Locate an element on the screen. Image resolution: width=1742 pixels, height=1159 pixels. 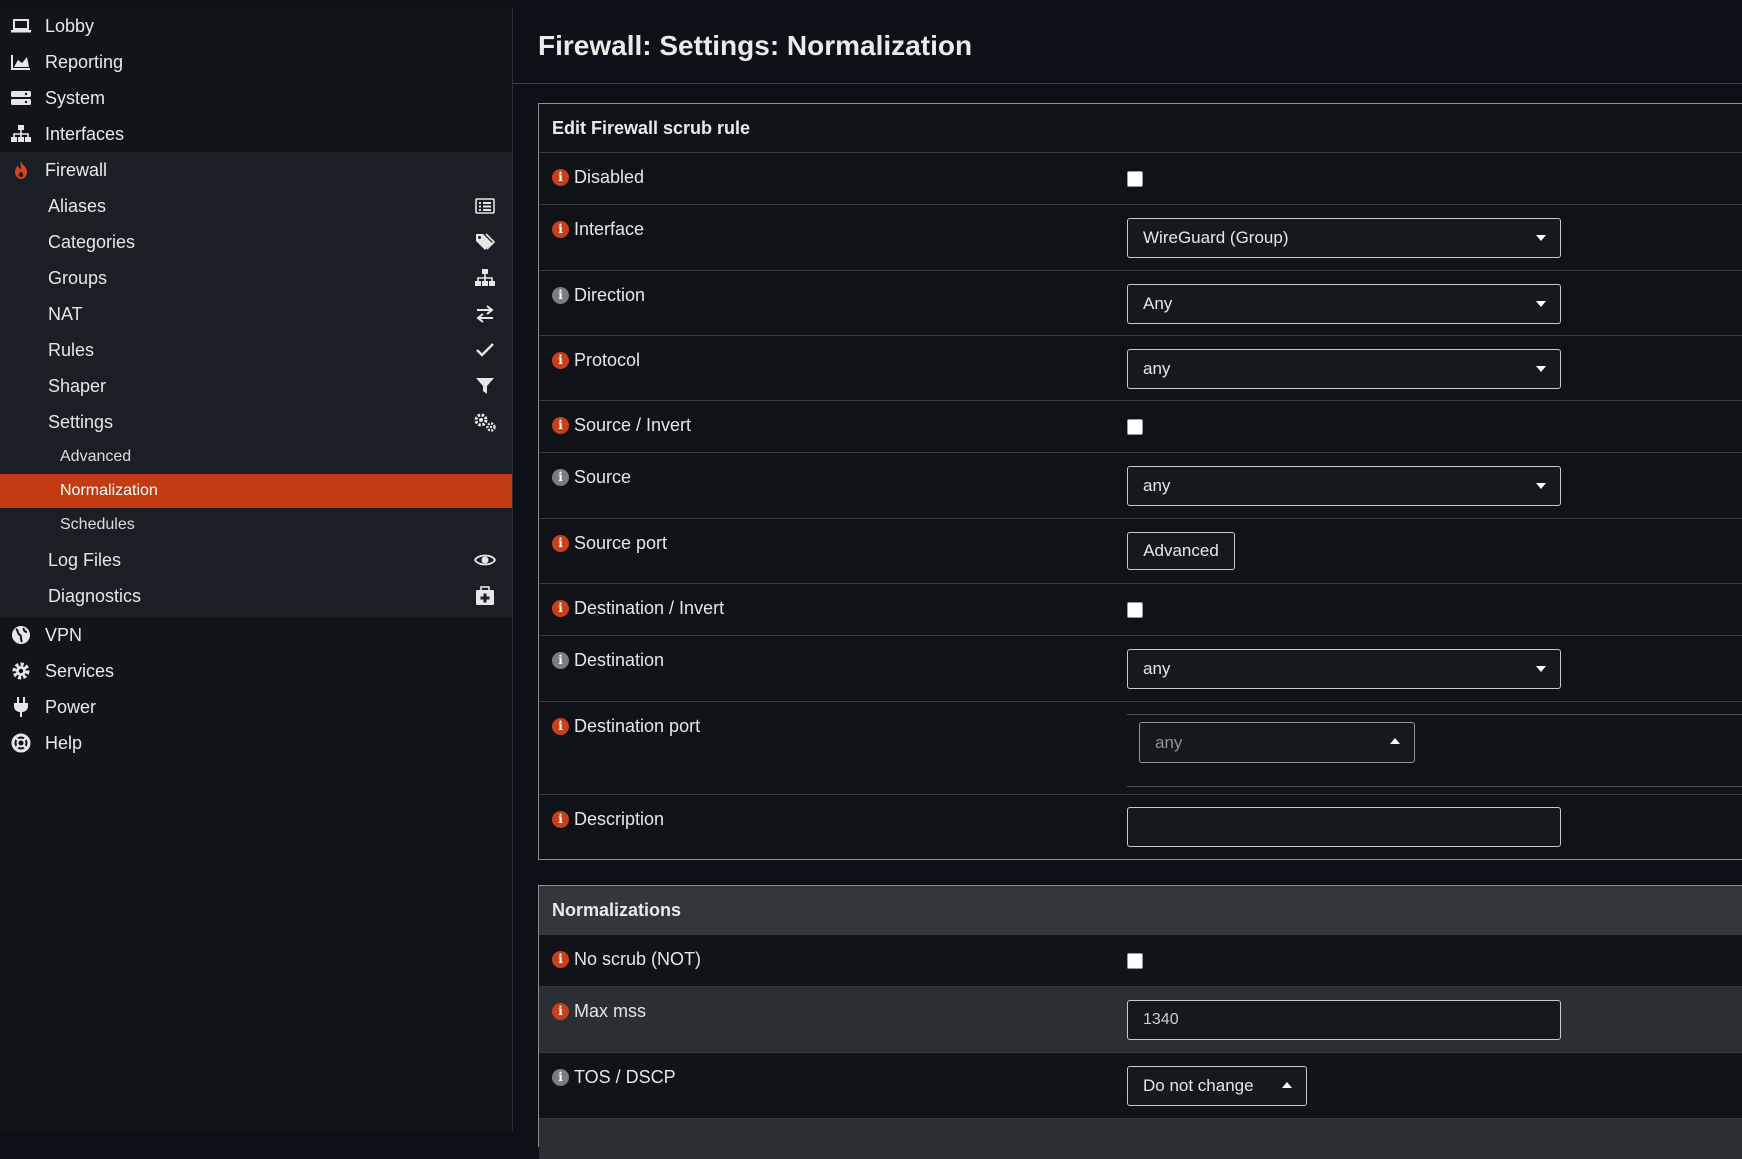
select-value: any is located at coordinates (1169, 742).